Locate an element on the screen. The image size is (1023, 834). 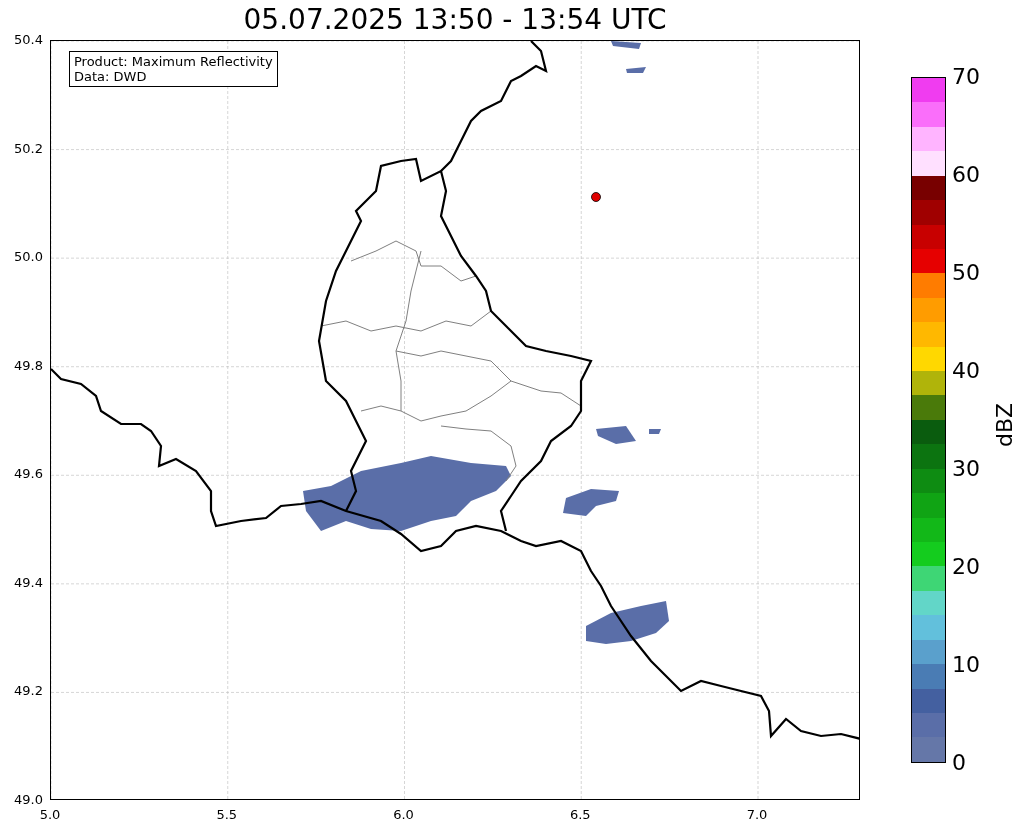
colorbar-tick-label: 0 is located at coordinates (959, 763).